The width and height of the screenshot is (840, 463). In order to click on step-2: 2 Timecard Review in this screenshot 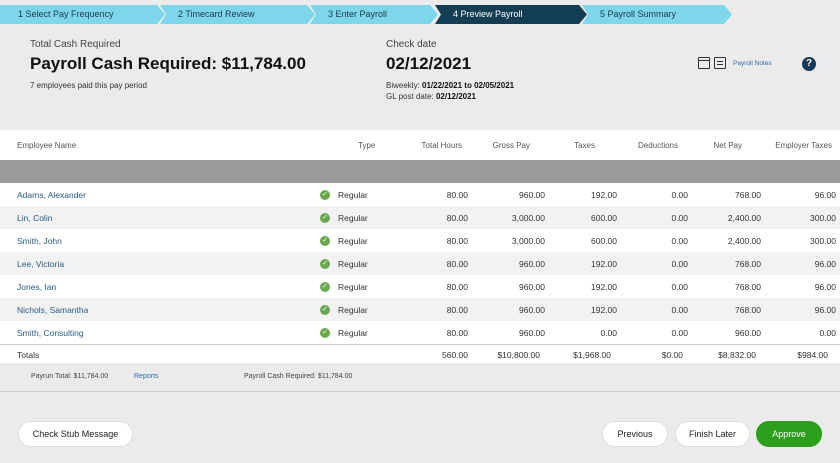, I will do `click(237, 14)`.